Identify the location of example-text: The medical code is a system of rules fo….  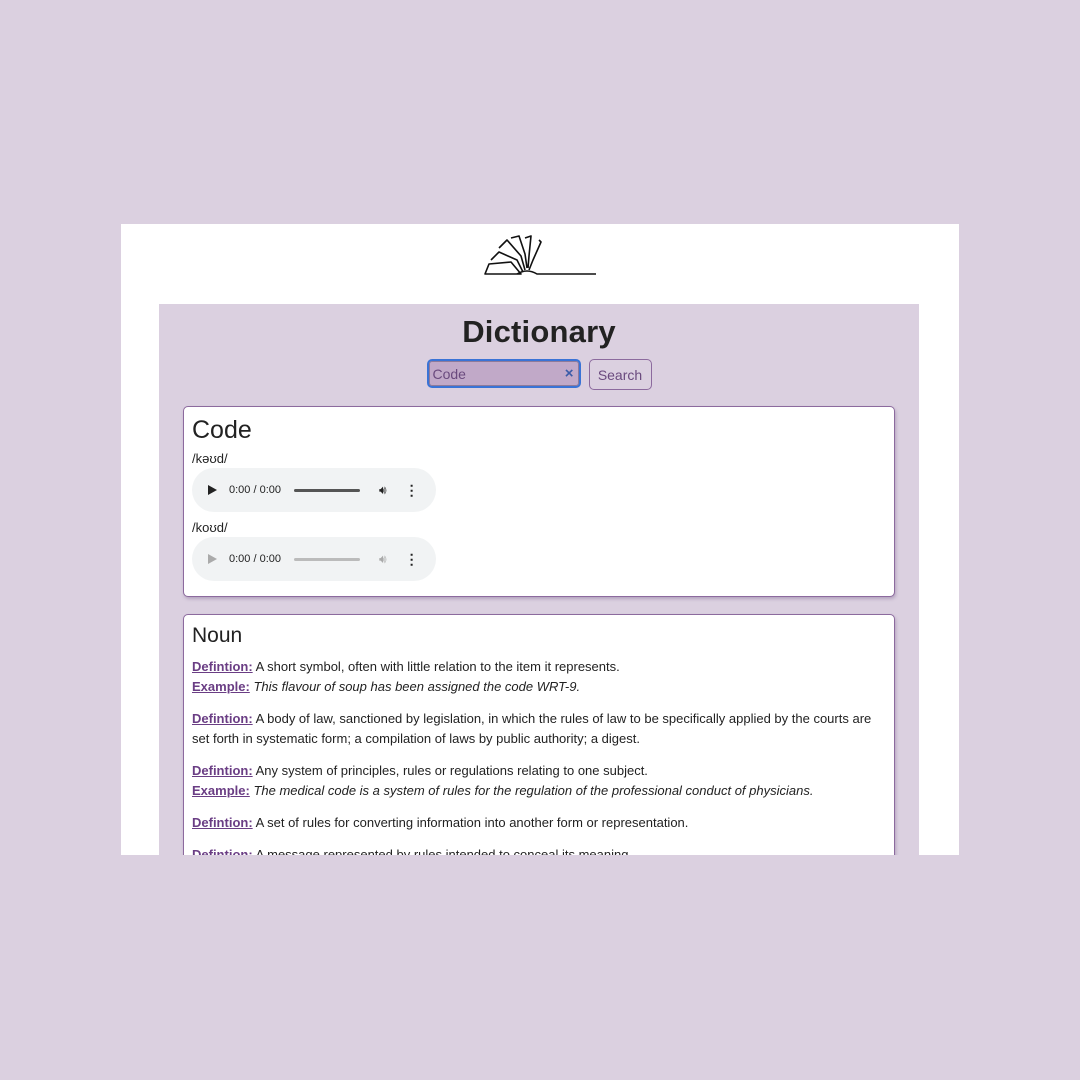
(533, 790).